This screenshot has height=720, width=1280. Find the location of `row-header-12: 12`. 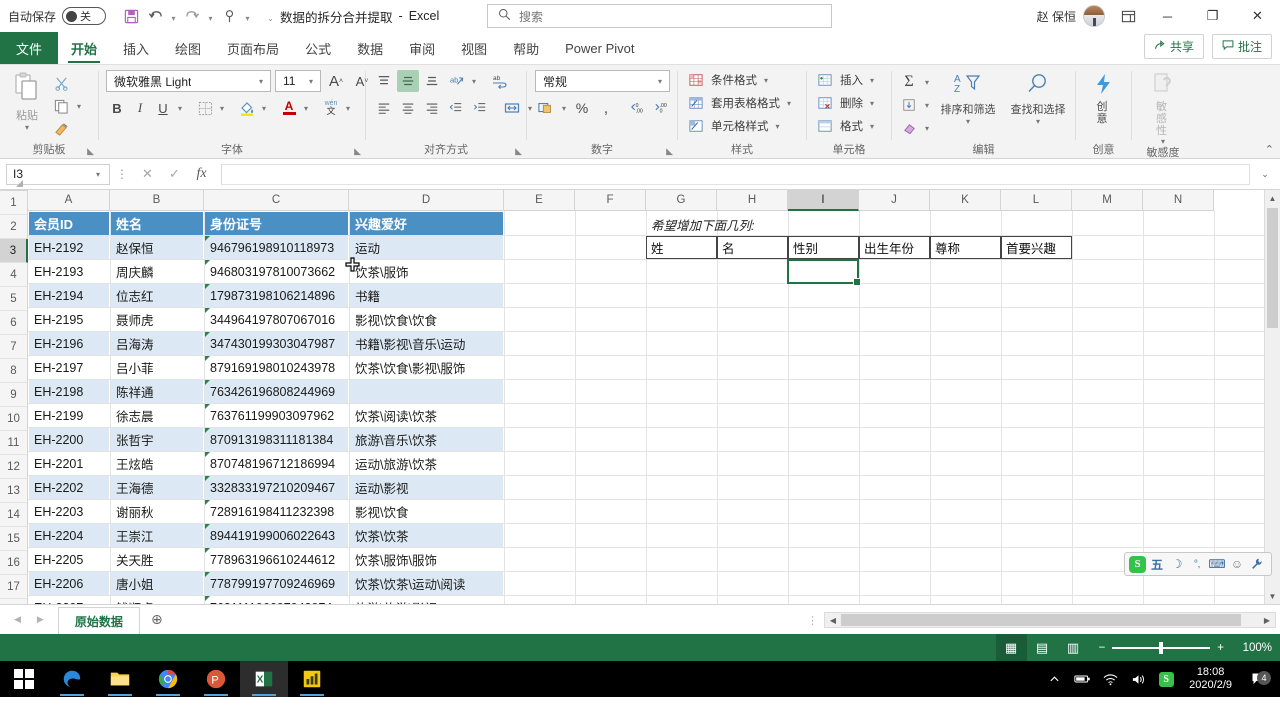

row-header-12: 12 is located at coordinates (14, 467).